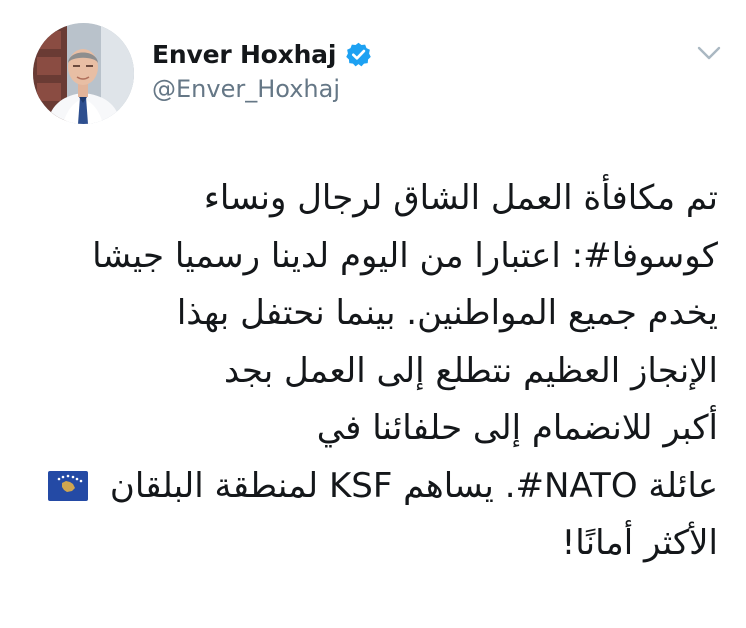 The image size is (746, 628). What do you see at coordinates (413, 485) in the screenshot?
I see `tweet-text-line: عائلة NATO#. يساهم KSF لمنطقة البلقان` at bounding box center [413, 485].